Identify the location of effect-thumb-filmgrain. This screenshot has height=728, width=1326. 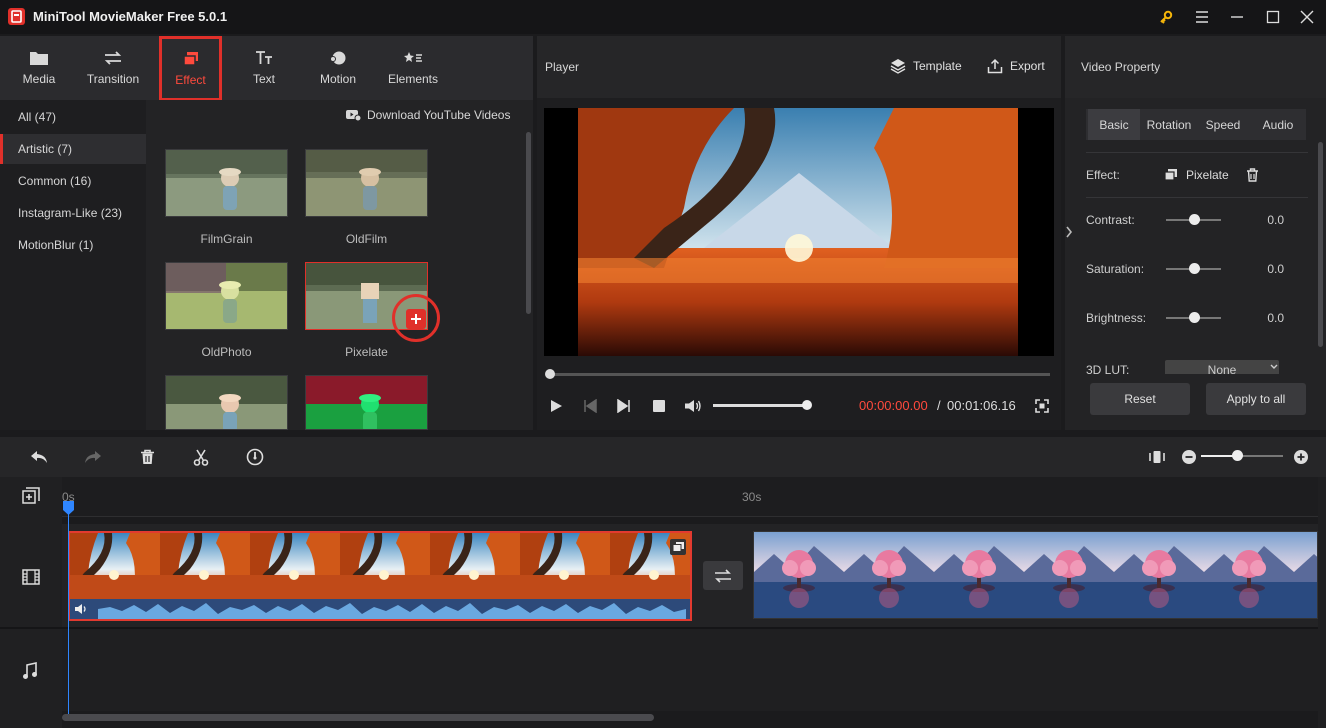
(226, 183).